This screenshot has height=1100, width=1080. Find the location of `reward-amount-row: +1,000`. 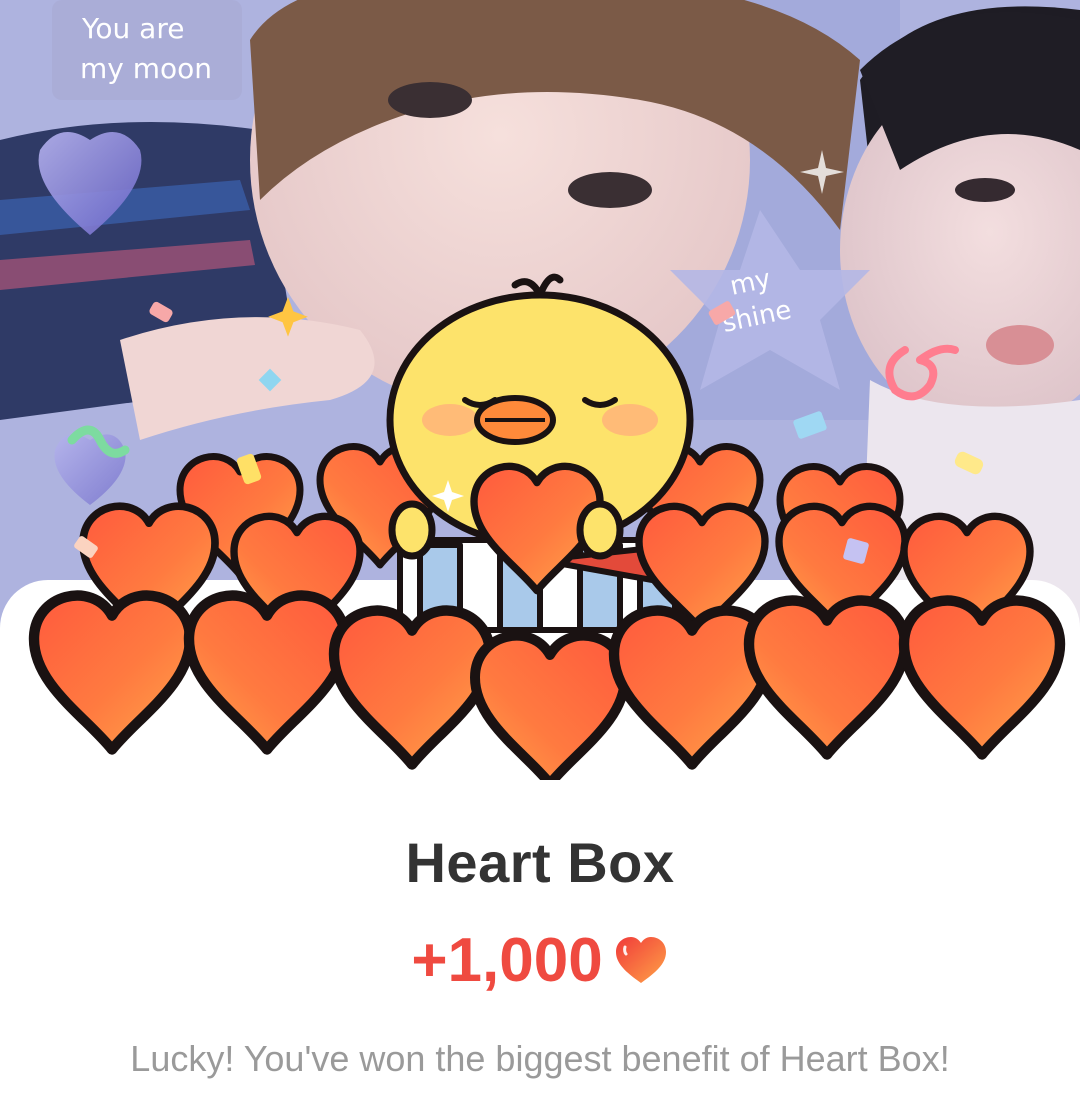

reward-amount-row: +1,000 is located at coordinates (540, 960).